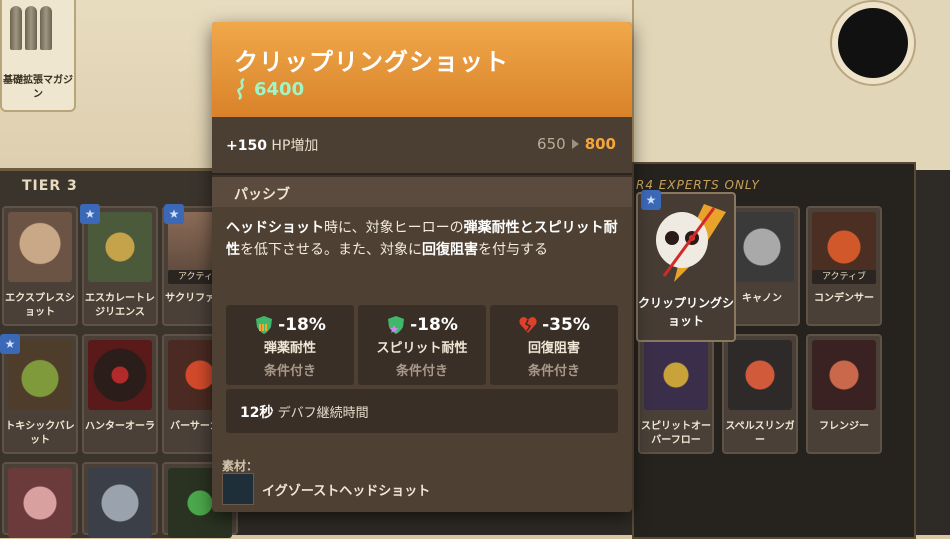  Describe the element at coordinates (760, 433) in the screenshot. I see `item-card-label: スペルスリンガー` at that location.